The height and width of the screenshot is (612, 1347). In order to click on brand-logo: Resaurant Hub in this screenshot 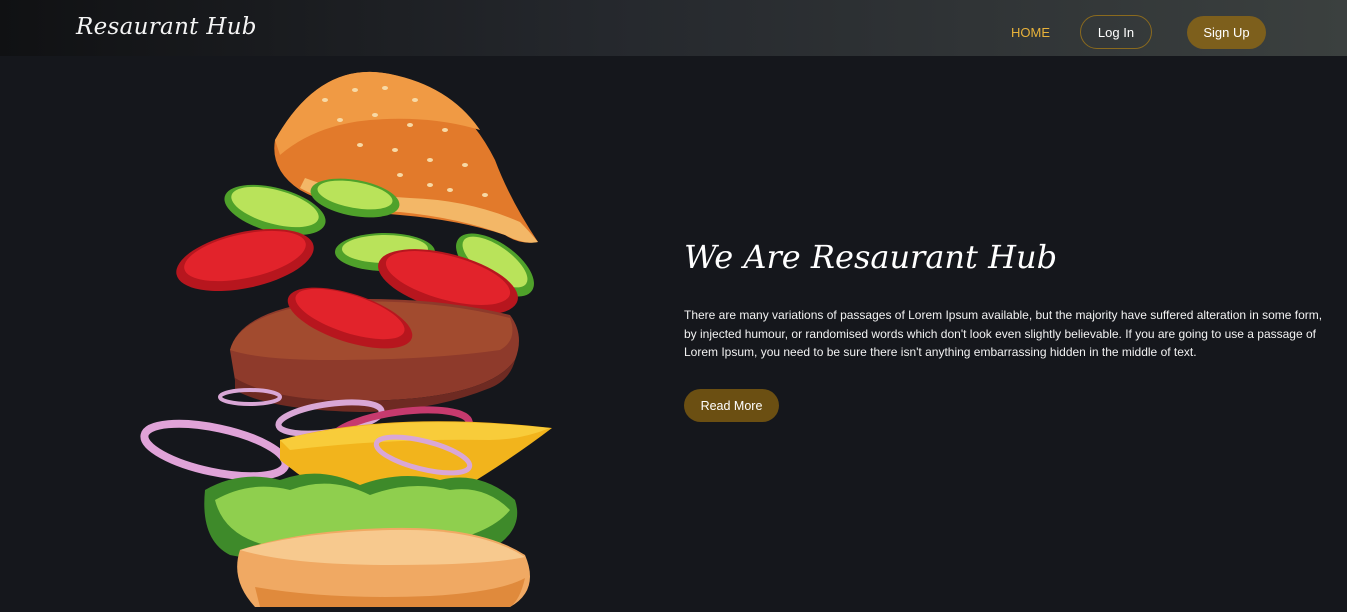, I will do `click(166, 27)`.